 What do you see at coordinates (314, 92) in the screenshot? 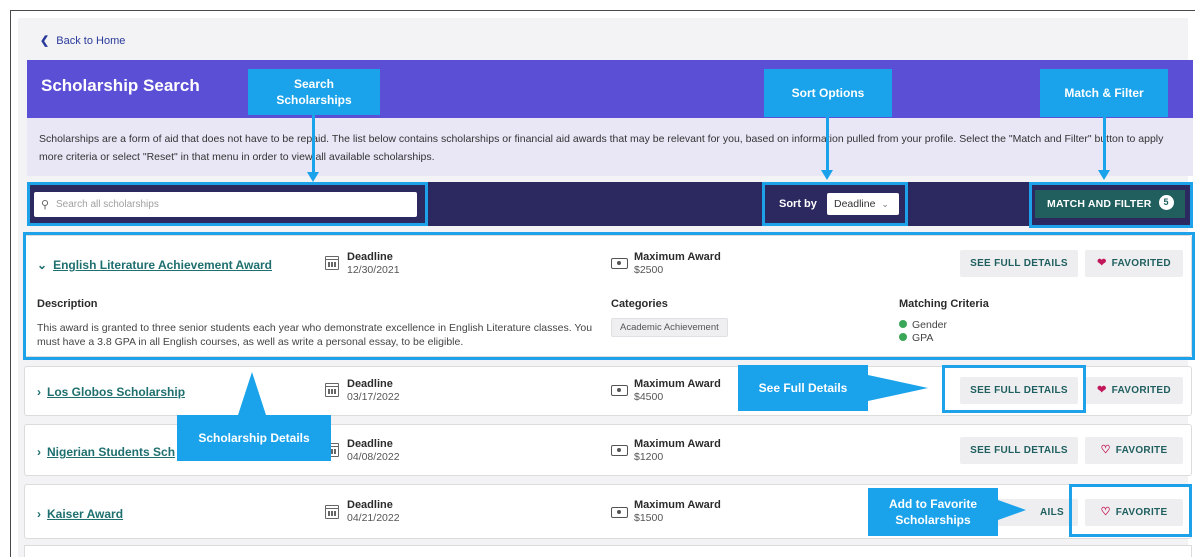
I see `callout-search: Search Scholarships` at bounding box center [314, 92].